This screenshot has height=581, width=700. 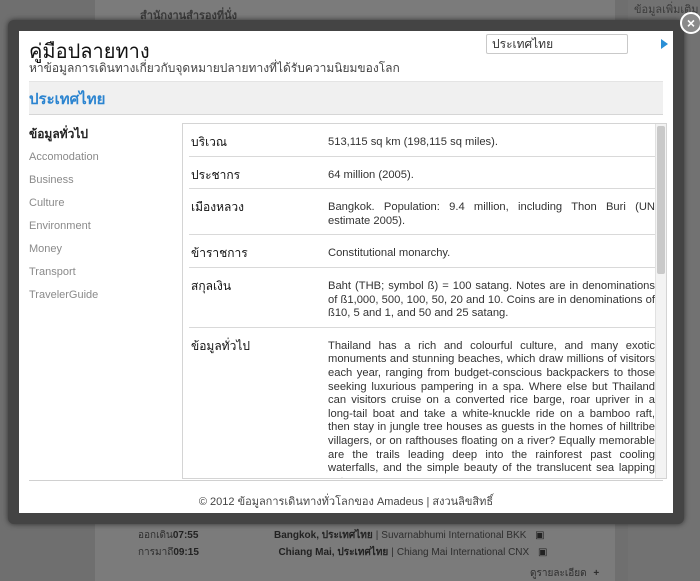 I want to click on flight-time: 09:15, so click(x=186, y=552).